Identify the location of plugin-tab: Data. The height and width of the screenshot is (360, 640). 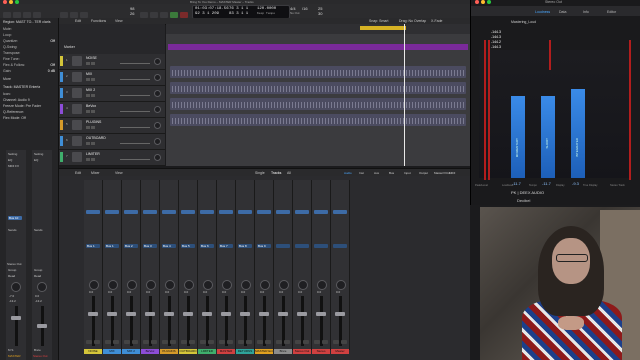
(562, 12).